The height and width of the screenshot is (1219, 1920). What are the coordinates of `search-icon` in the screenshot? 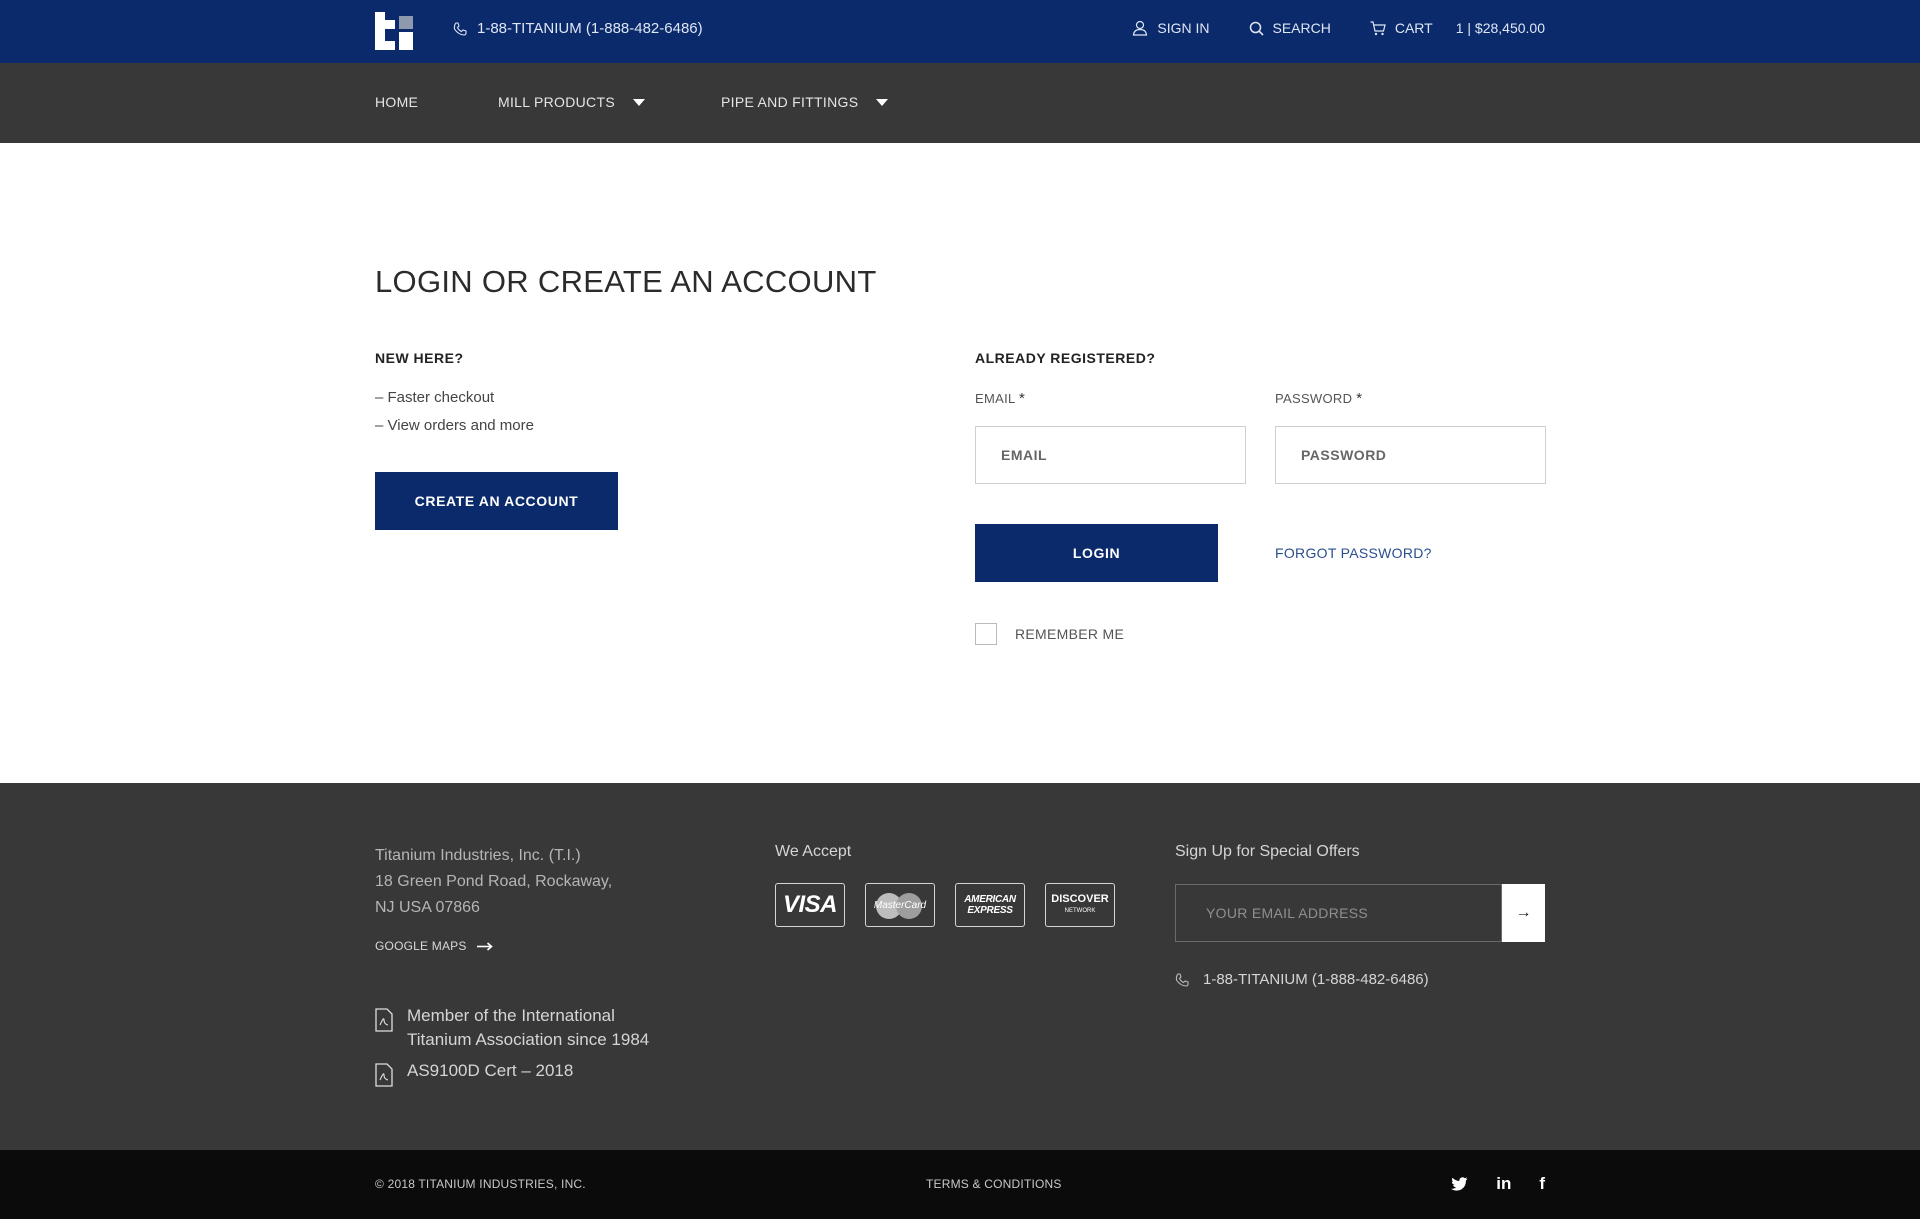 It's located at (1256, 28).